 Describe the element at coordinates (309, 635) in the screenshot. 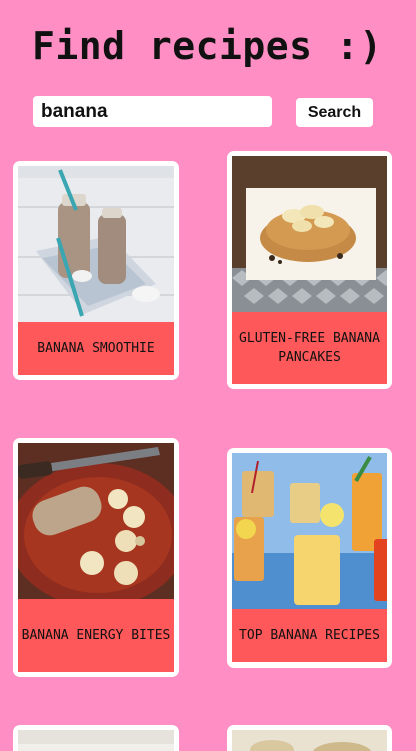

I see `recipe-title: TOP BANANA RECIPES` at that location.